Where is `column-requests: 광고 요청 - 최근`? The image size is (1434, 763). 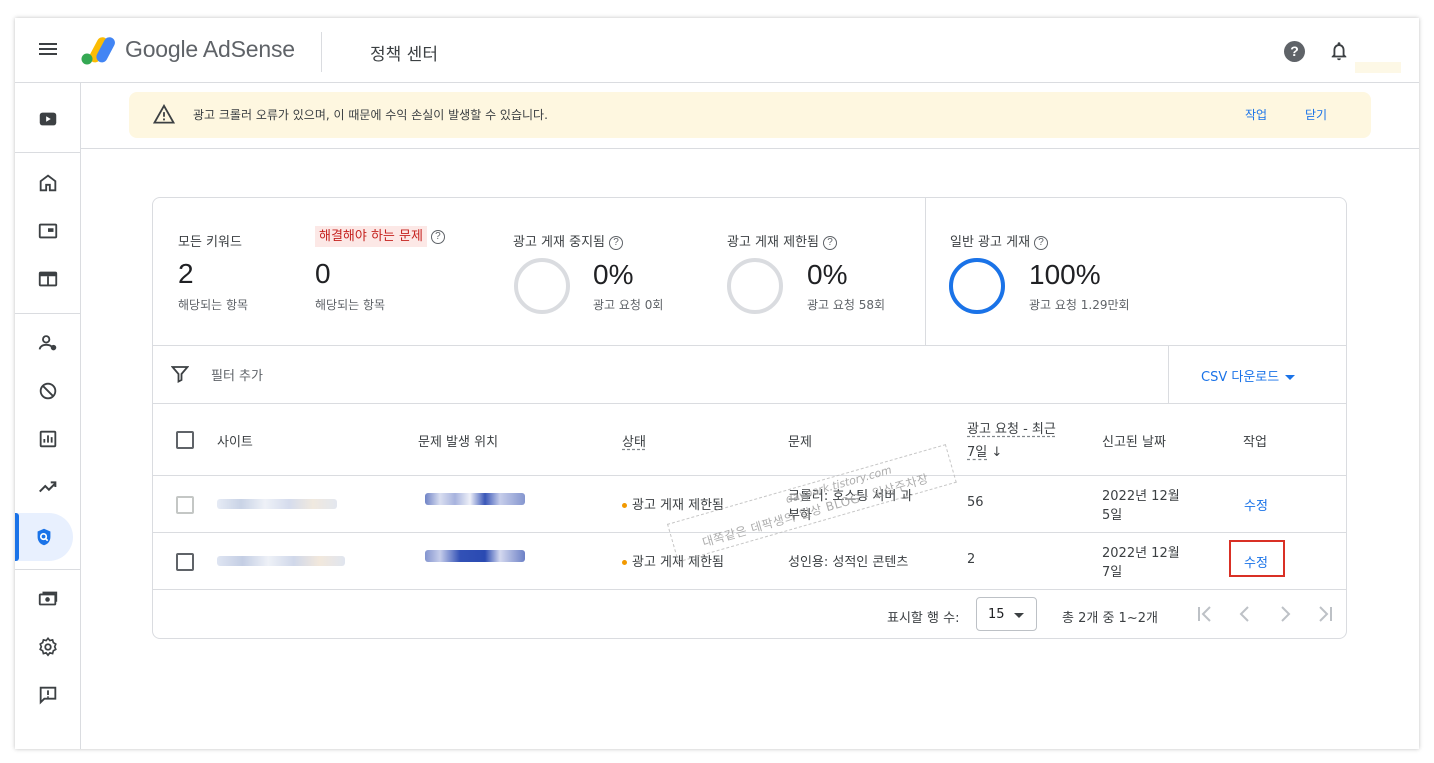
column-requests: 광고 요청 - 최근 is located at coordinates (1011, 427).